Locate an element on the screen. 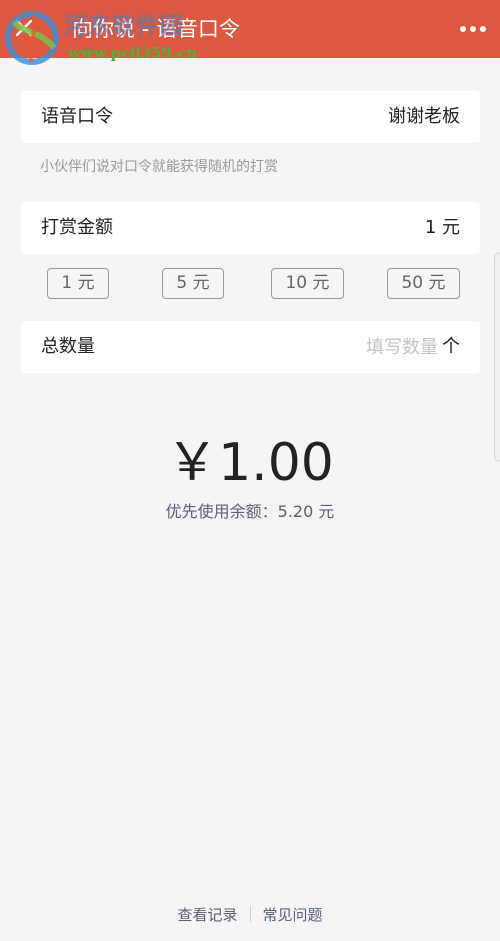 This screenshot has height=941, width=500. amount-chip-5: 5 元 is located at coordinates (193, 283).